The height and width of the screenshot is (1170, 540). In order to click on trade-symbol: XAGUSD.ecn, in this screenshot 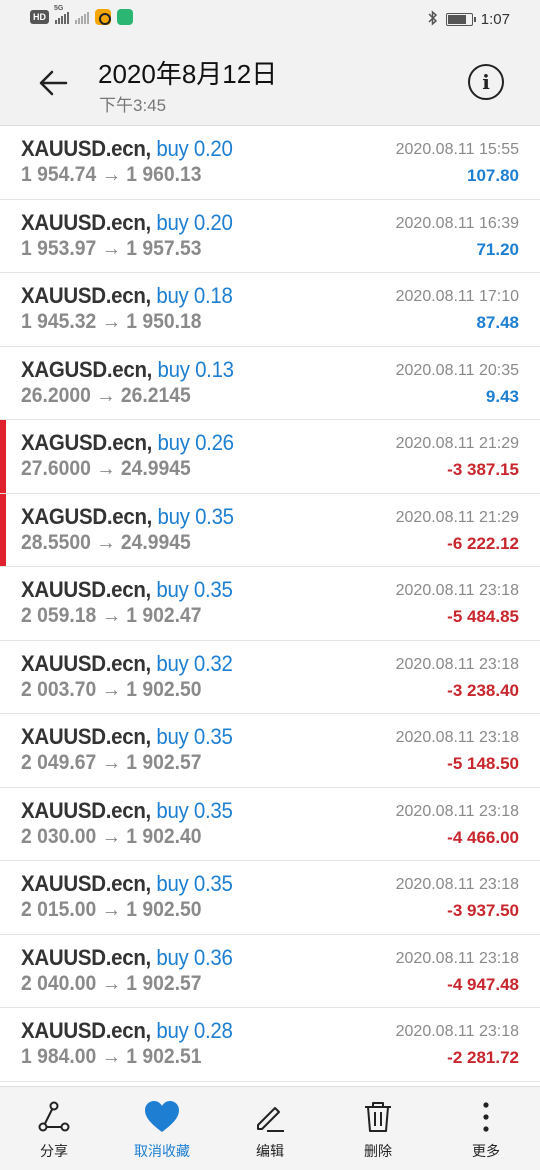, I will do `click(87, 516)`.